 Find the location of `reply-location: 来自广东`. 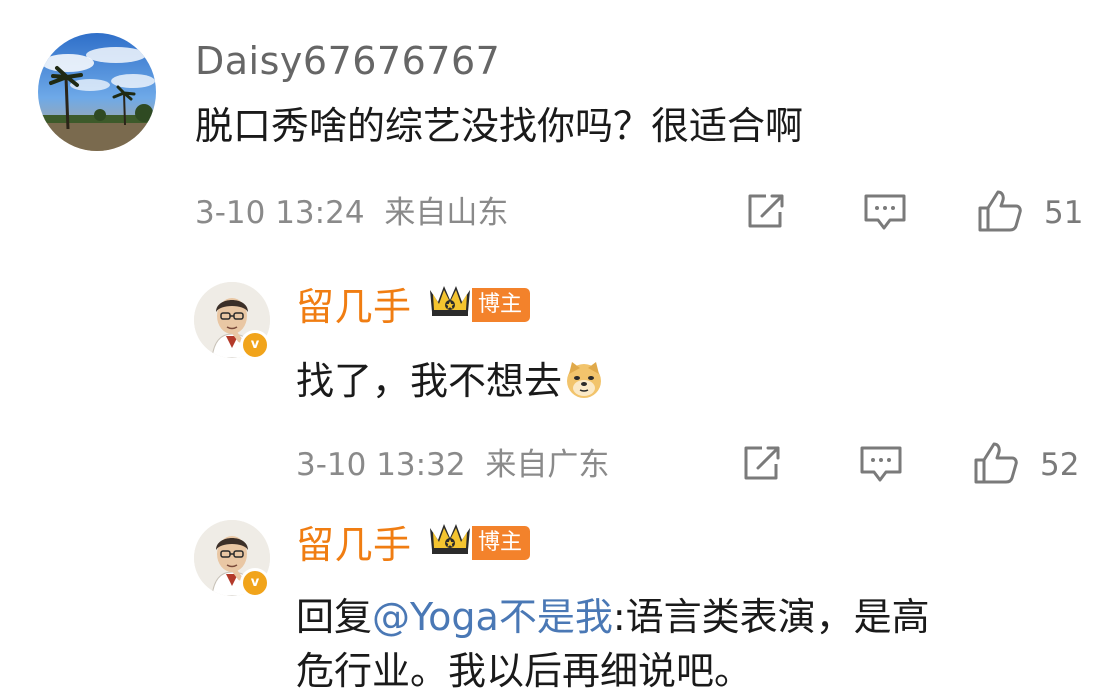

reply-location: 来自广东 is located at coordinates (547, 465).